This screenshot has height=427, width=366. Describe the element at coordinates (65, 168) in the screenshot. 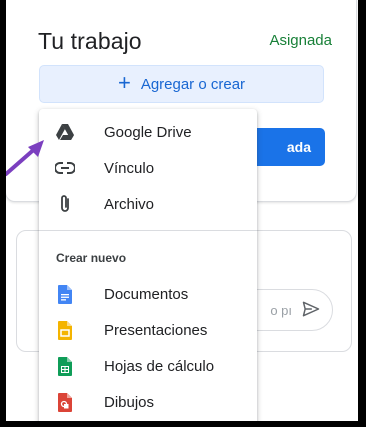

I see `link-icon` at that location.